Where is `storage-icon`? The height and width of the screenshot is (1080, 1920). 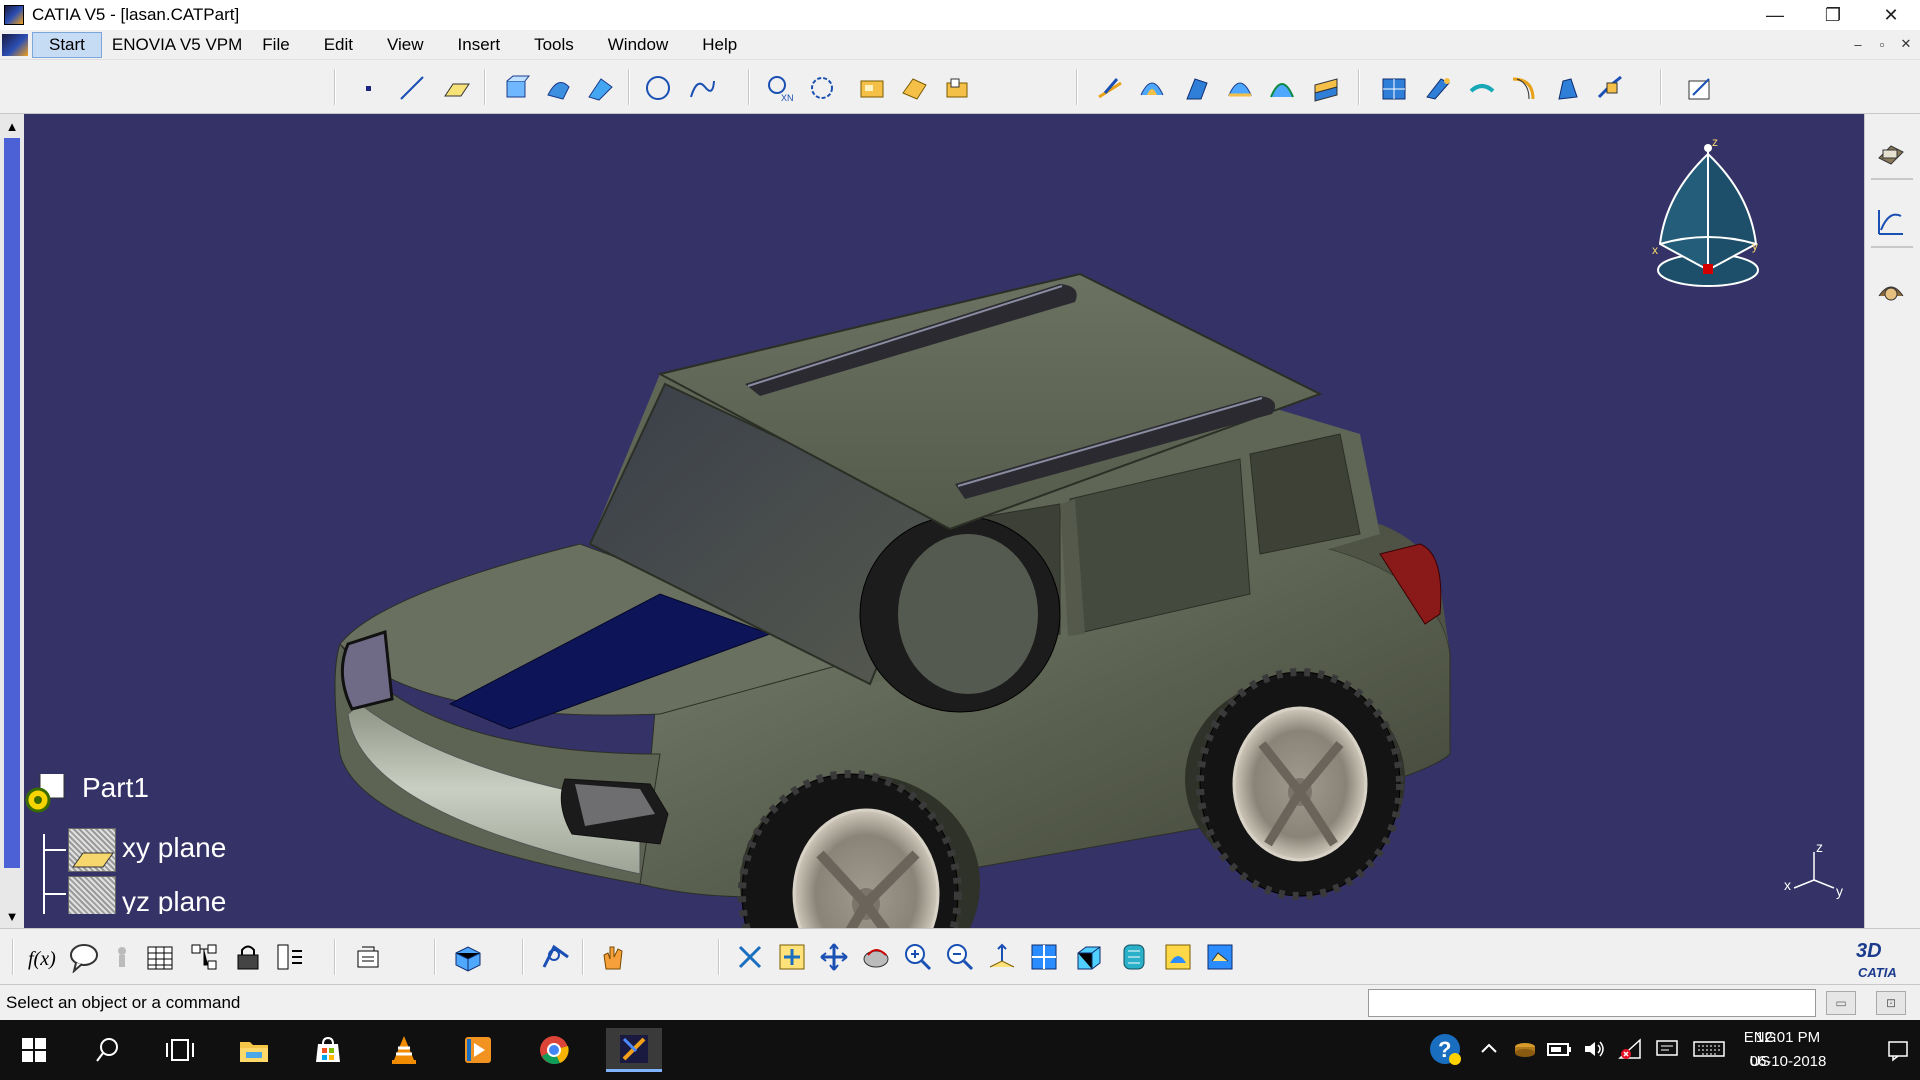 storage-icon is located at coordinates (1525, 1049).